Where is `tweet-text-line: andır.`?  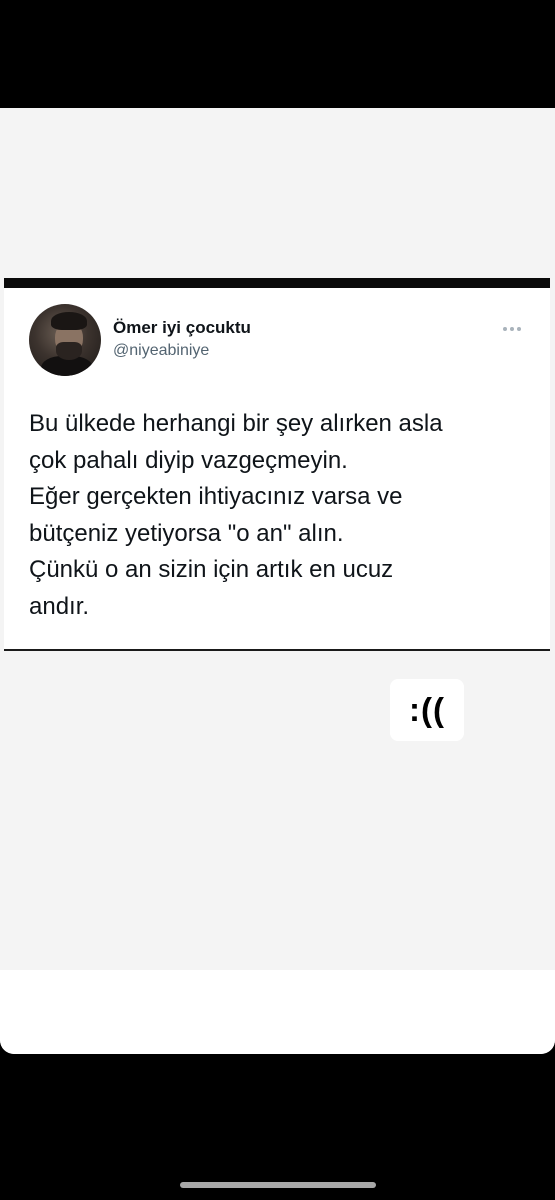
tweet-text-line: andır. is located at coordinates (59, 606).